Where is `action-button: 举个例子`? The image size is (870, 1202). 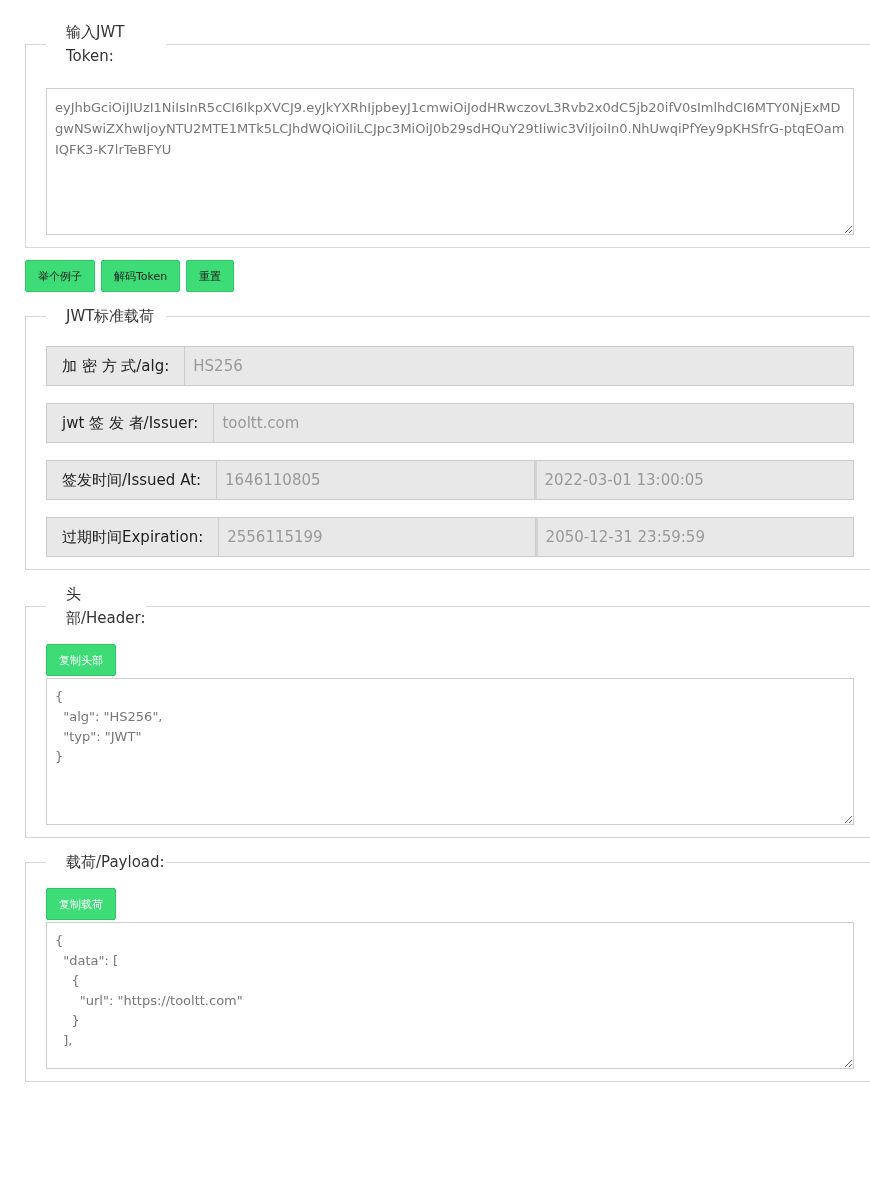 action-button: 举个例子 is located at coordinates (60, 276).